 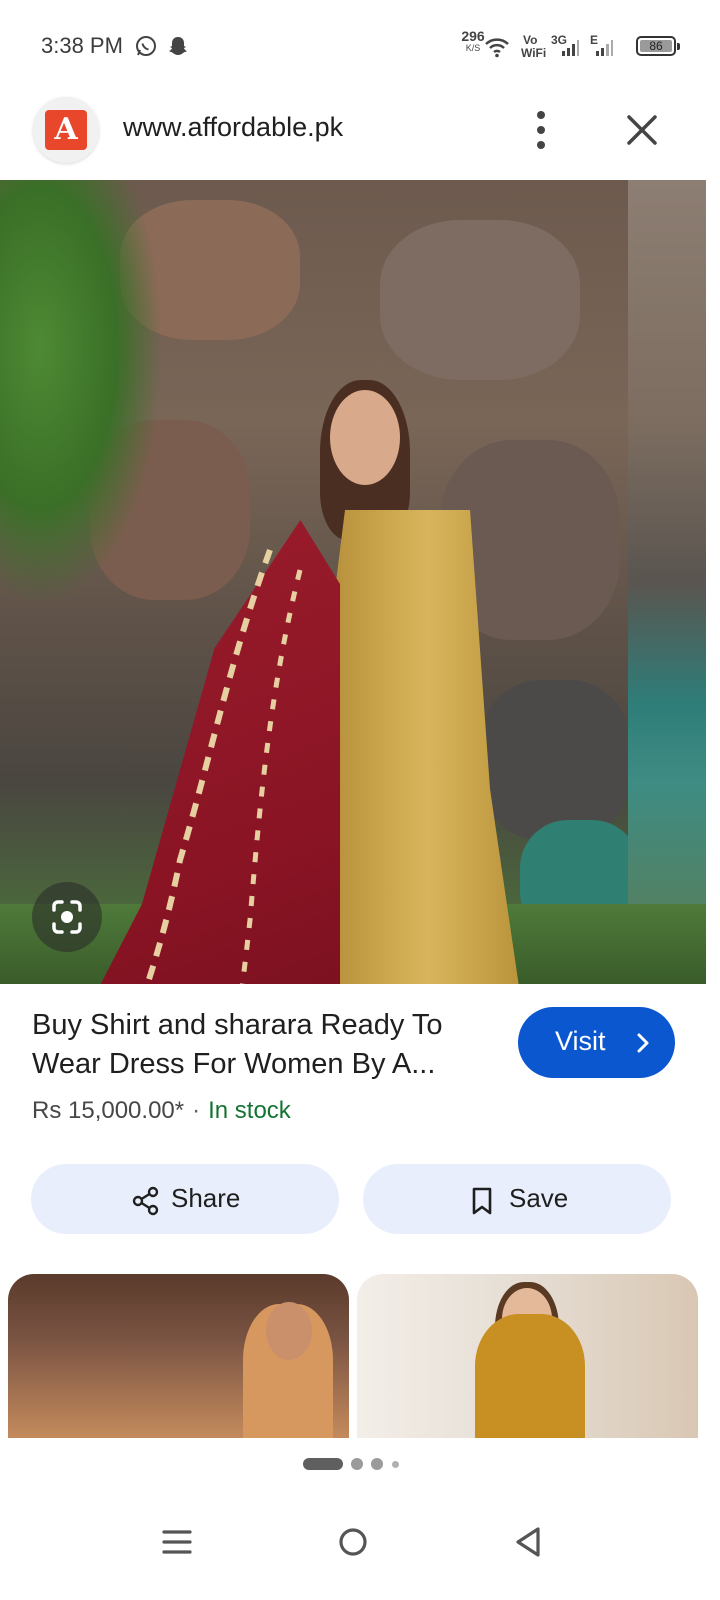 I want to click on share-button: Share, so click(x=185, y=1199).